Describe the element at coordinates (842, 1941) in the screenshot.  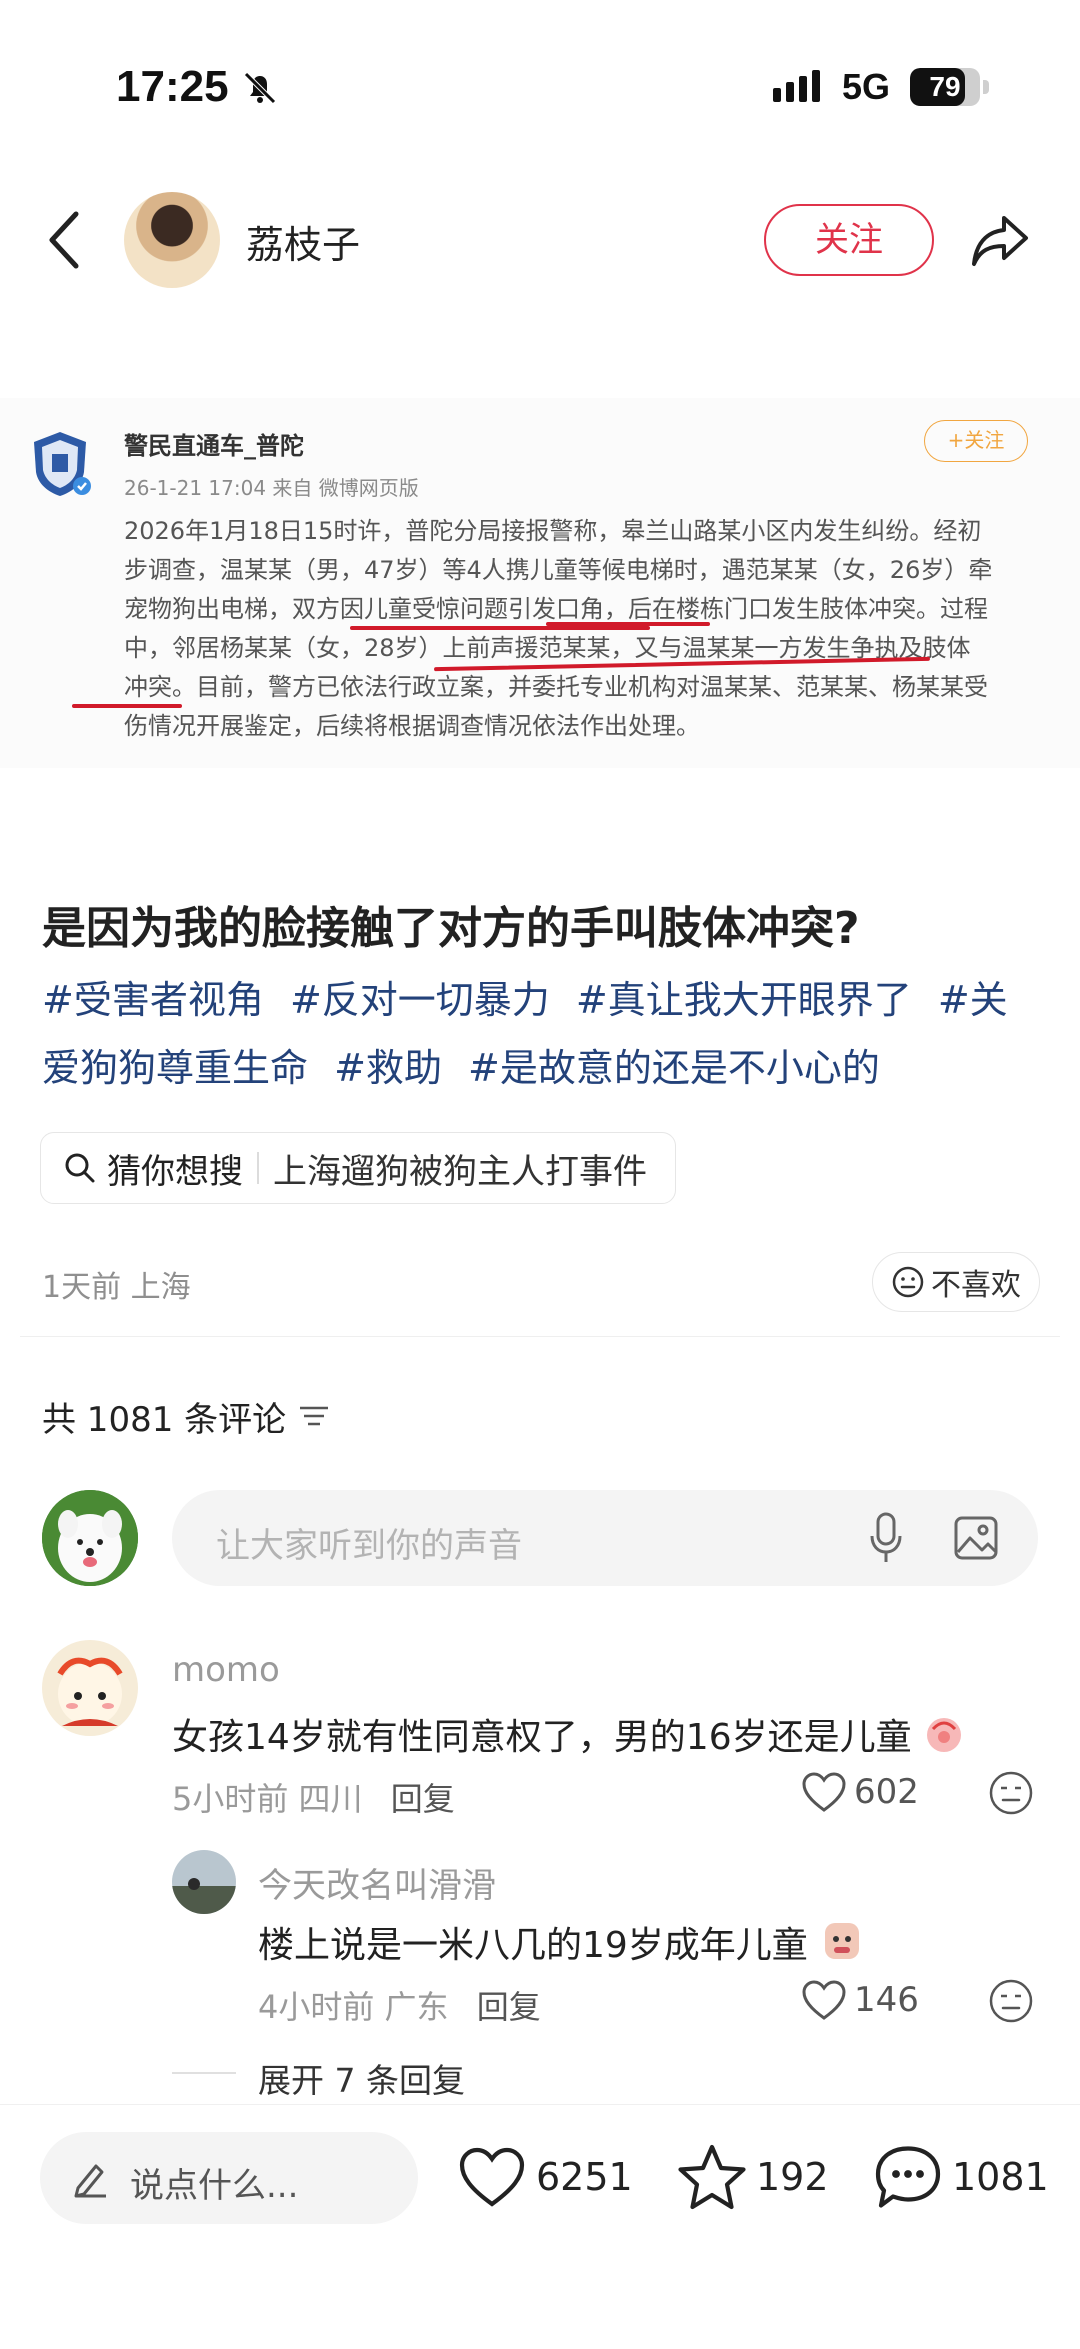
I see `sticker-emoji-icon` at that location.